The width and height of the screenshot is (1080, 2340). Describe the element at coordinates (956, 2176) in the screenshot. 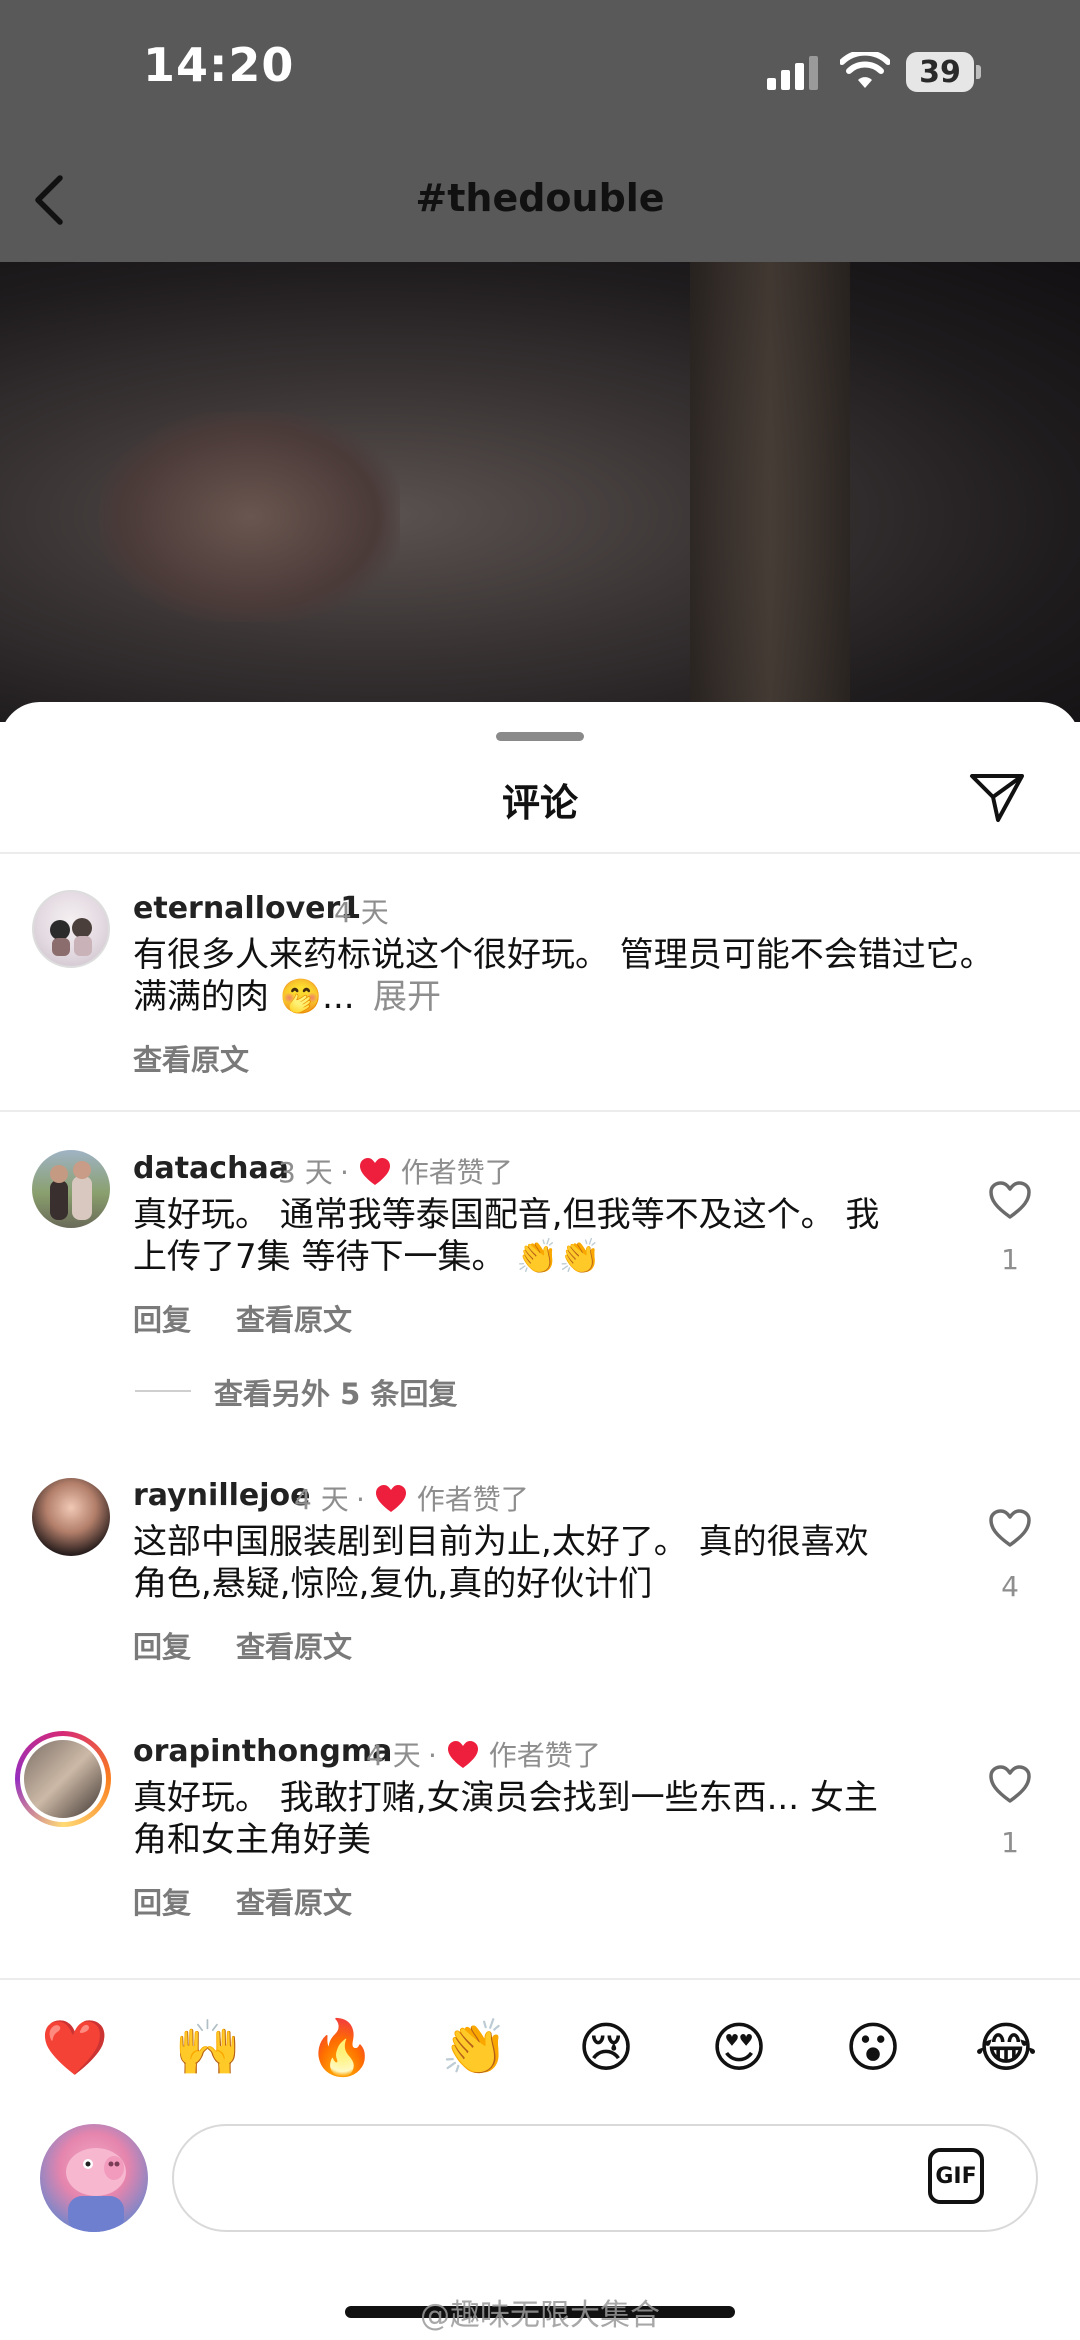

I see `gif-button: GIF` at that location.